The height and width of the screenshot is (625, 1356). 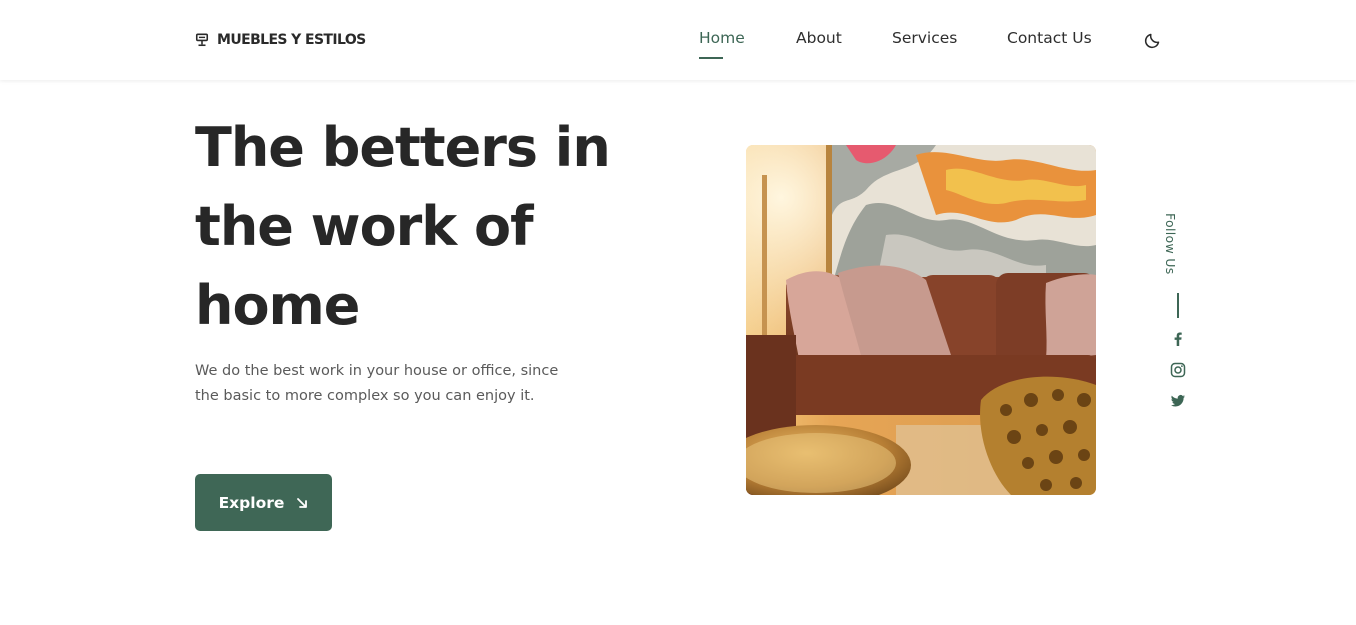 What do you see at coordinates (1178, 305) in the screenshot?
I see `social-divider` at bounding box center [1178, 305].